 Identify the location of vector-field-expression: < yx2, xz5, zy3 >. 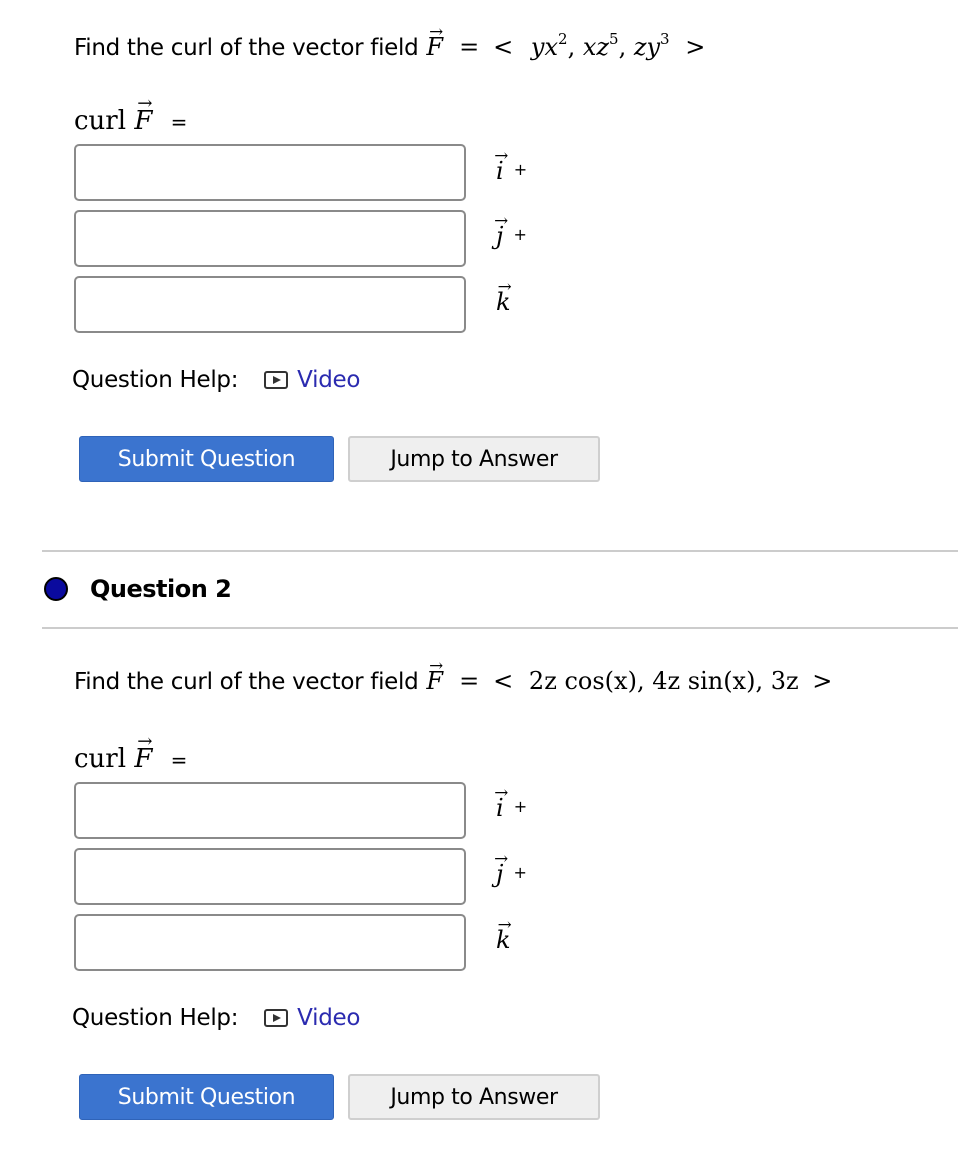
(599, 45).